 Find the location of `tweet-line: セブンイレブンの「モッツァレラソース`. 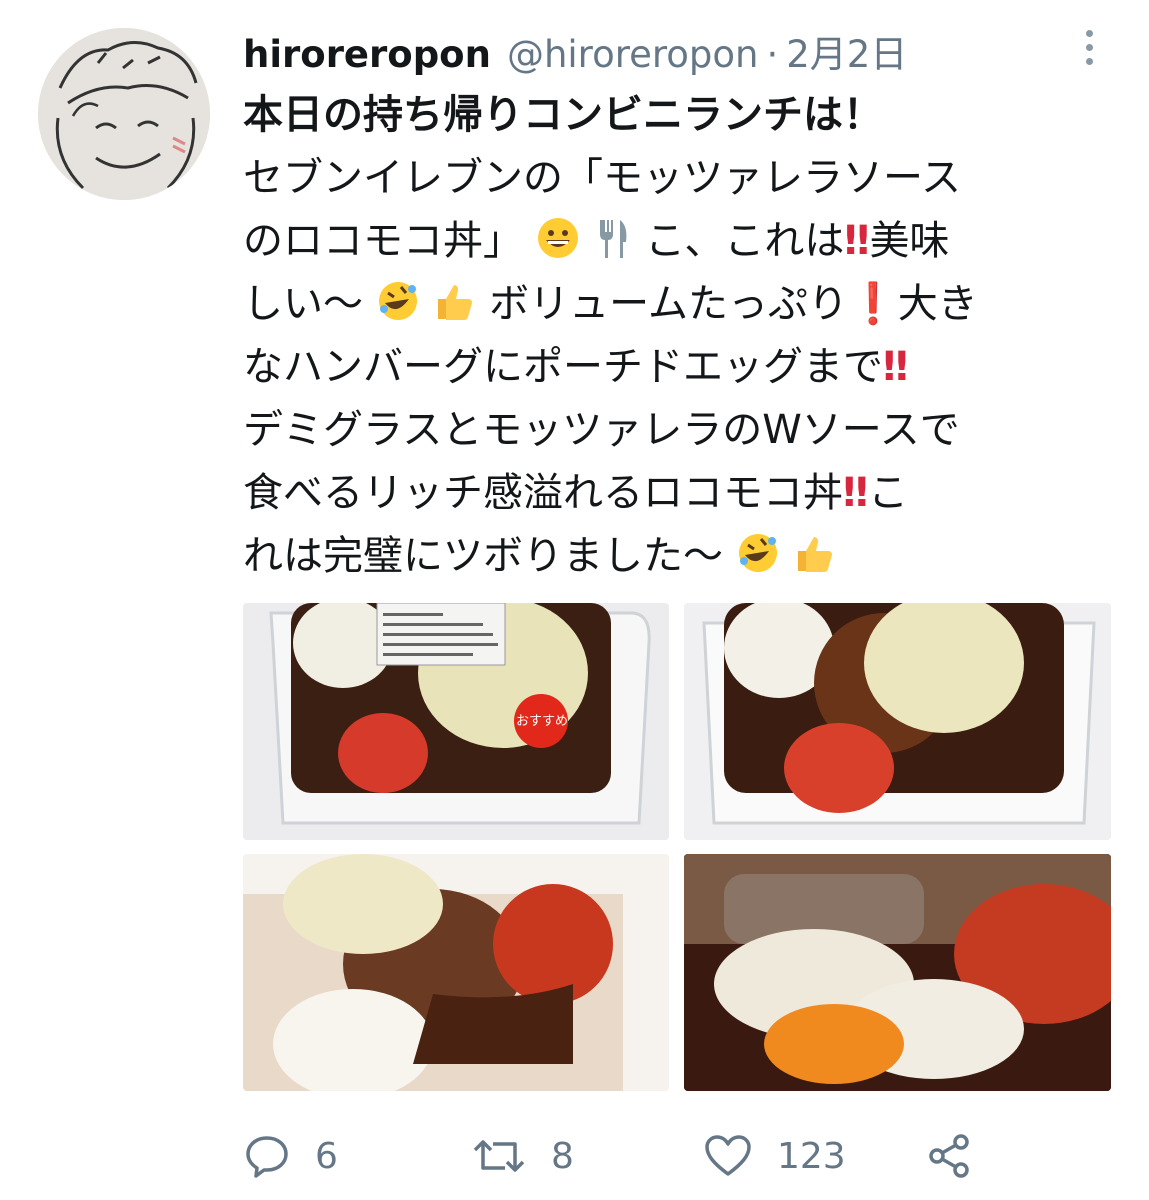

tweet-line: セブンイレブンの「モッツァレラソース is located at coordinates (602, 178).